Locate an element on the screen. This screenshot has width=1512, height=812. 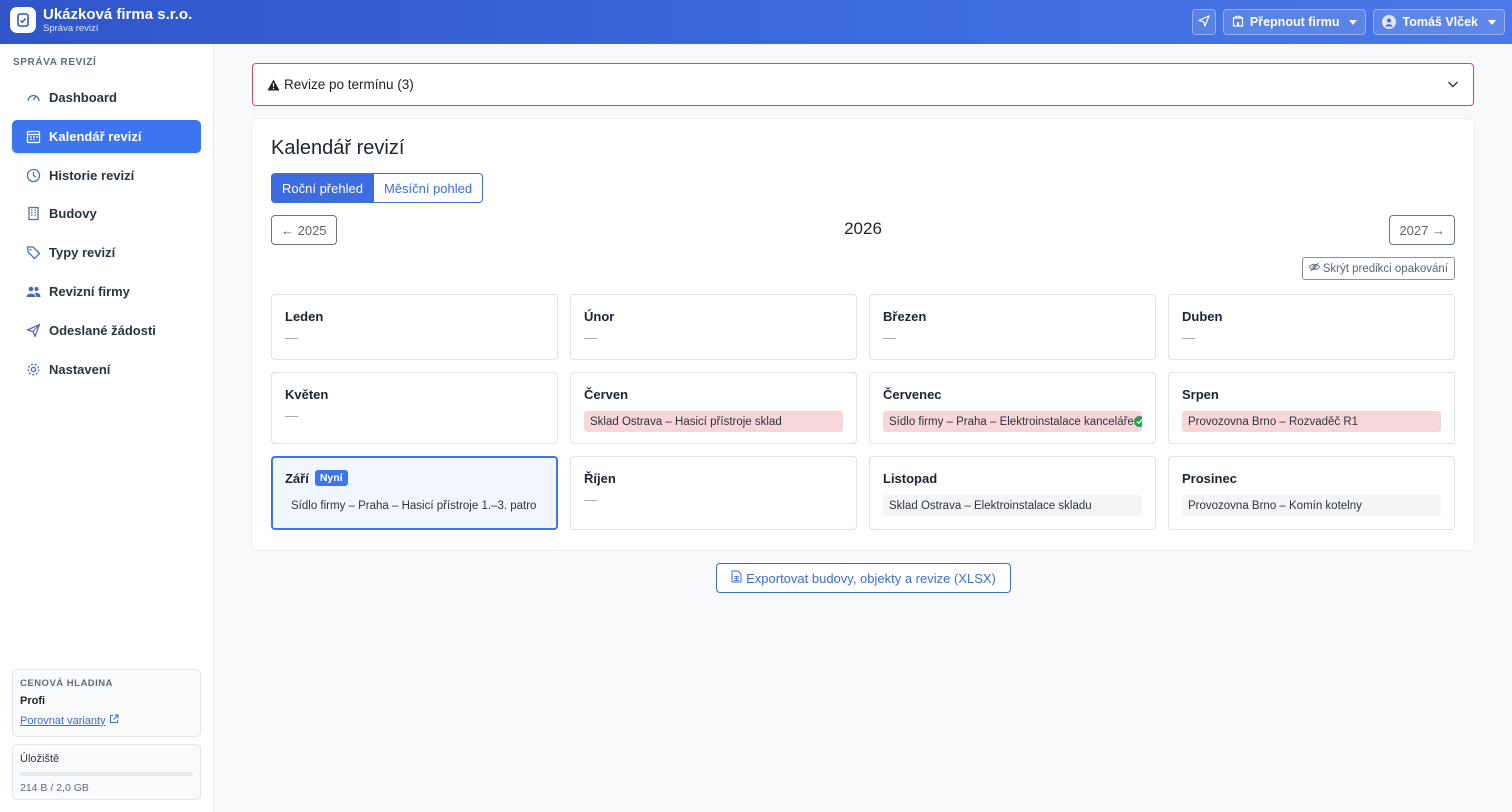
hide-prediction-button: Skrýt predikci opakování is located at coordinates (1378, 268).